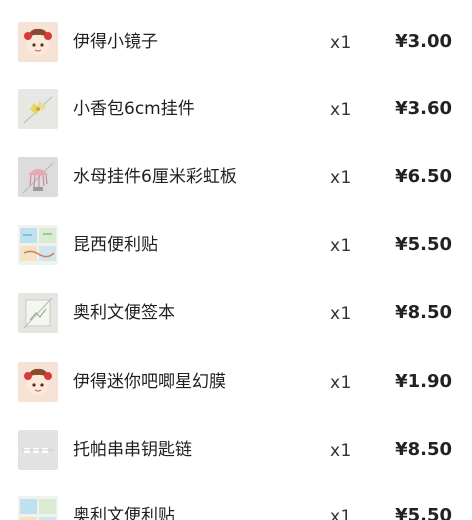  I want to click on item-price: ¥1.90, so click(423, 381).